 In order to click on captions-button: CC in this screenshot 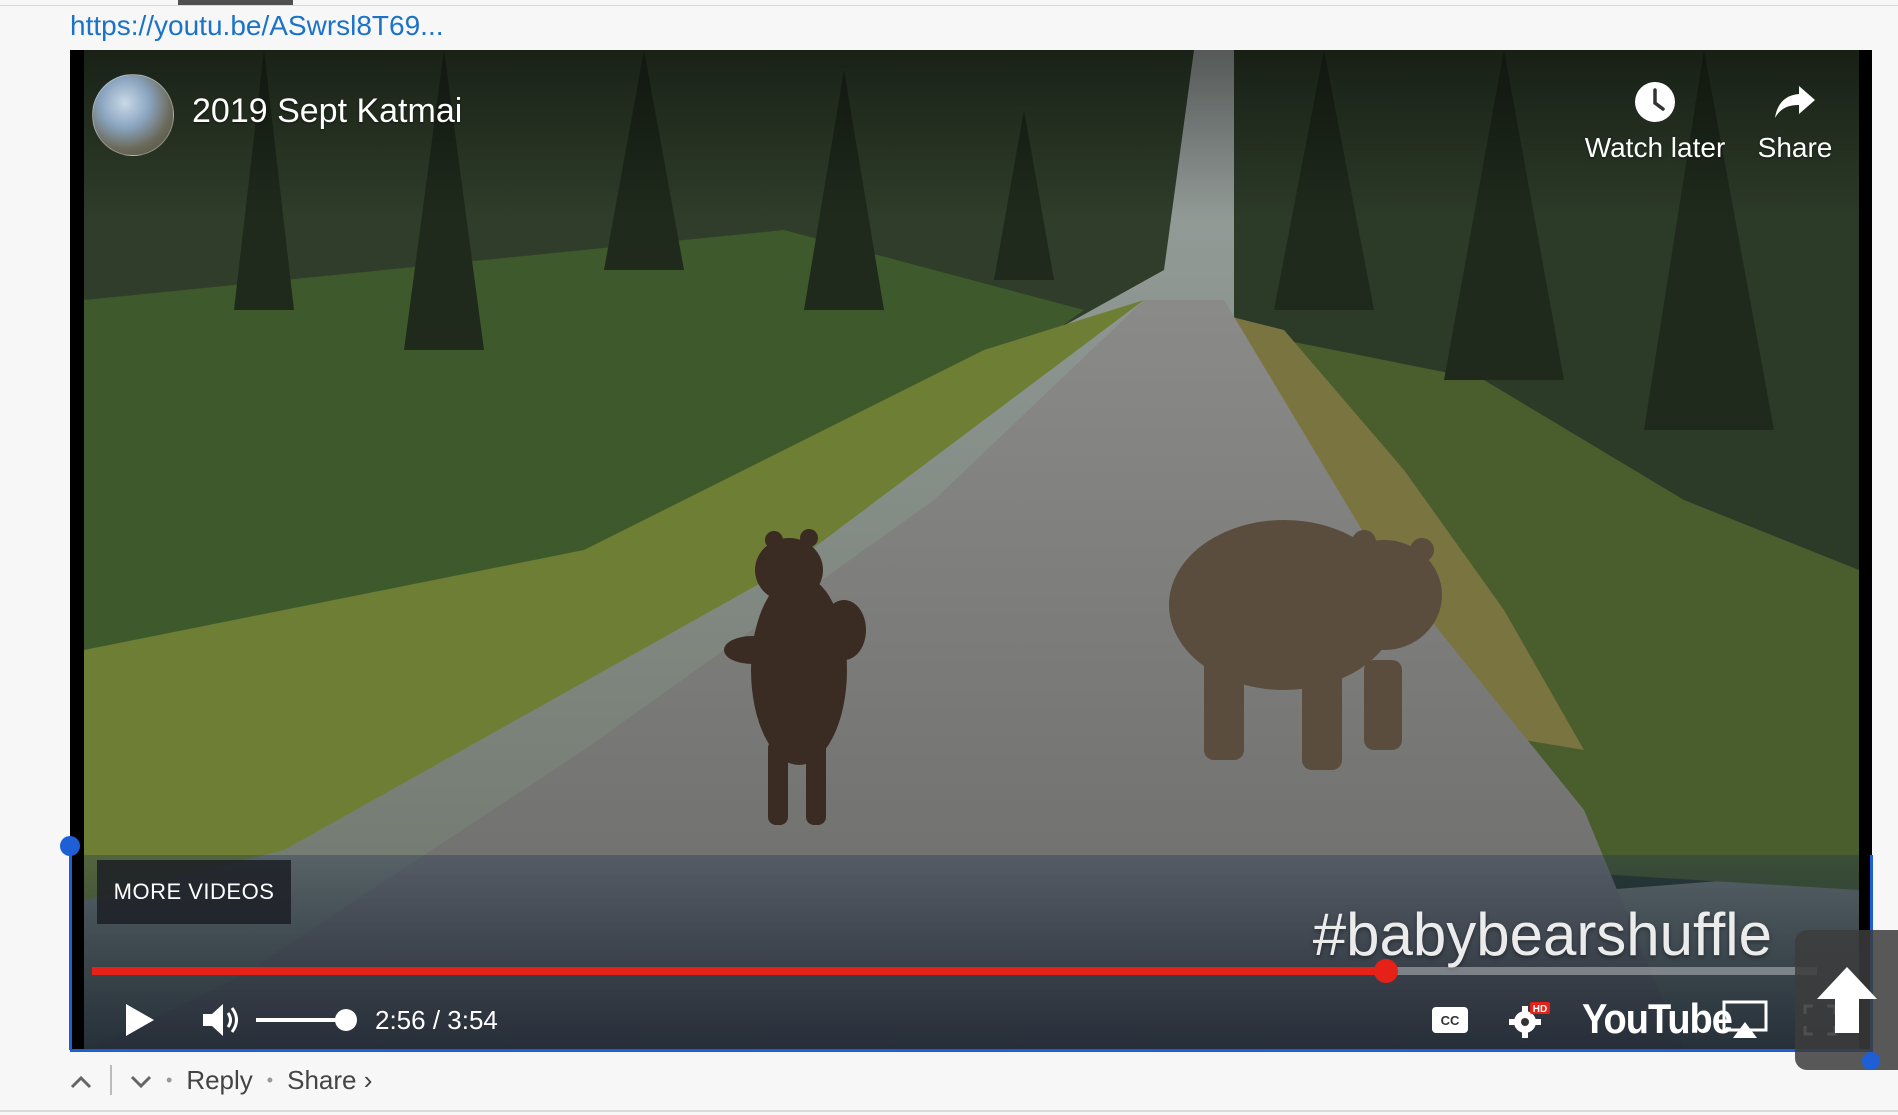, I will do `click(1450, 1020)`.